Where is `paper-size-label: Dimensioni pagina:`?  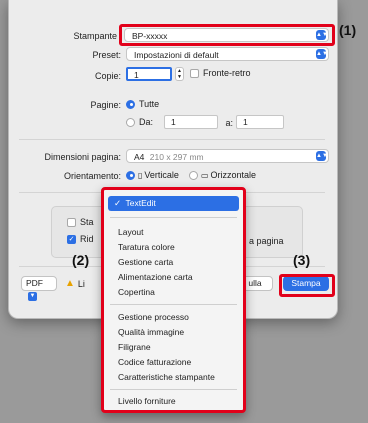 paper-size-label: Dimensioni pagina: is located at coordinates (82, 157).